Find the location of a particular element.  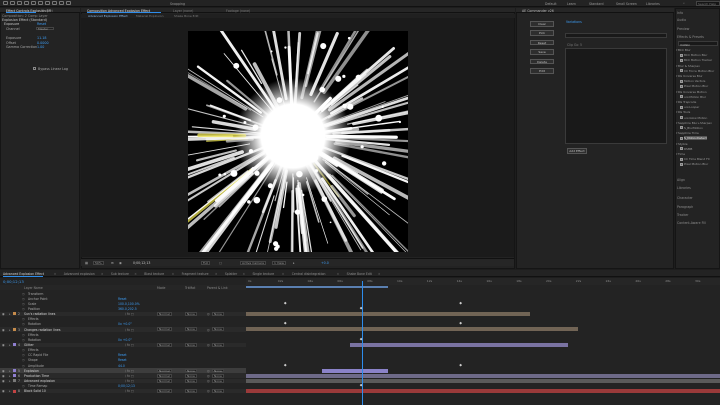

property-value: 0x +0.0° is located at coordinates (125, 324).